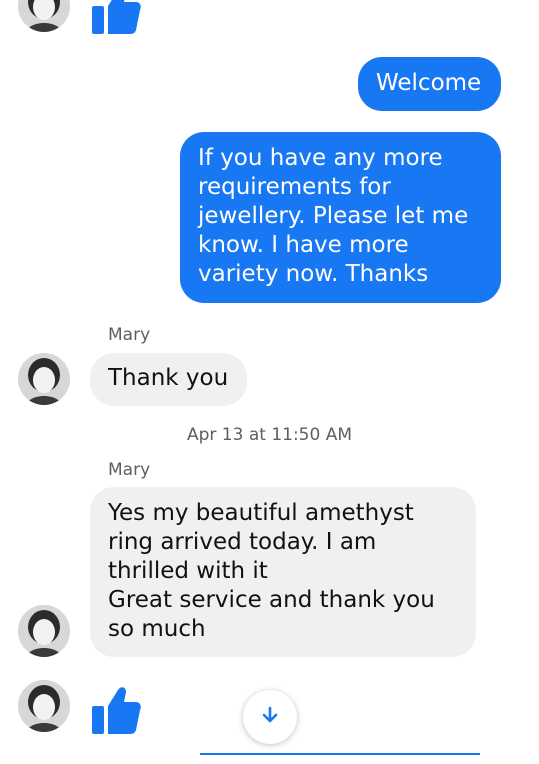 The width and height of the screenshot is (539, 764). What do you see at coordinates (271, 600) in the screenshot?
I see `message-line: Great service and thank you` at bounding box center [271, 600].